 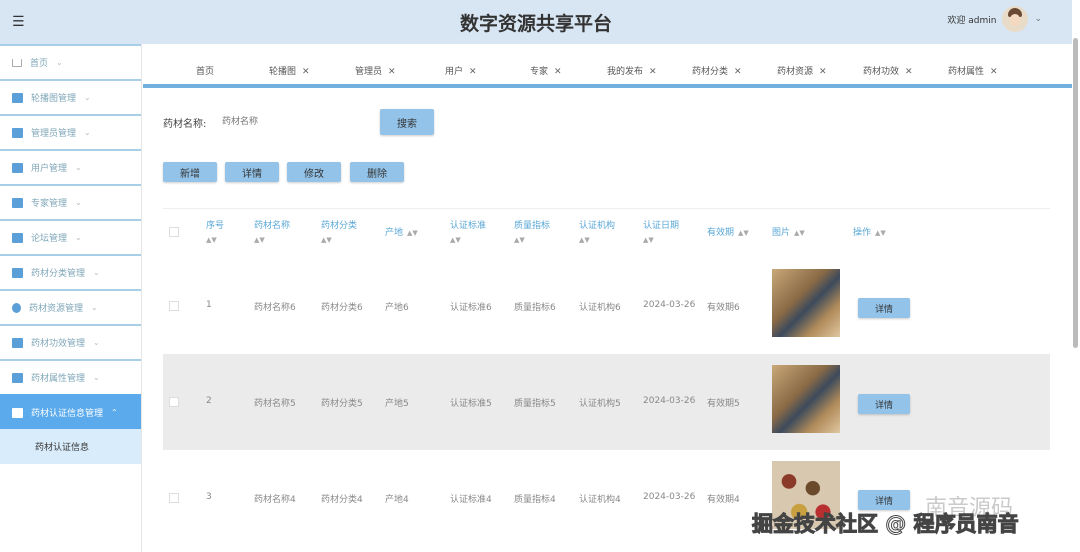 What do you see at coordinates (535, 500) in the screenshot?
I see `table-cell: 质量指标4` at bounding box center [535, 500].